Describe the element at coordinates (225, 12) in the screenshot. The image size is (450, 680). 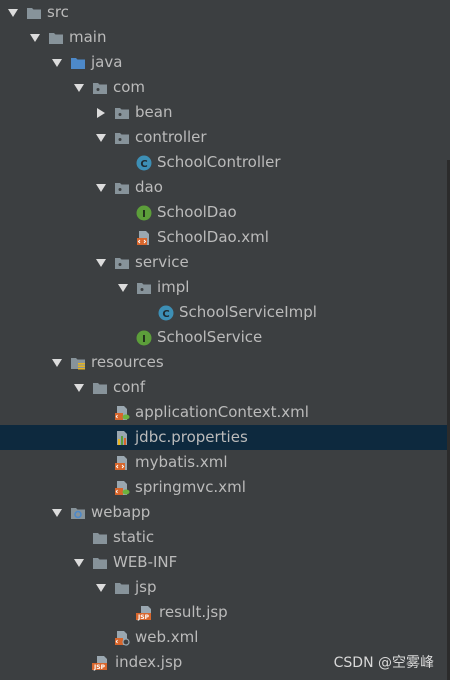
I see `tree-node-src: src` at that location.